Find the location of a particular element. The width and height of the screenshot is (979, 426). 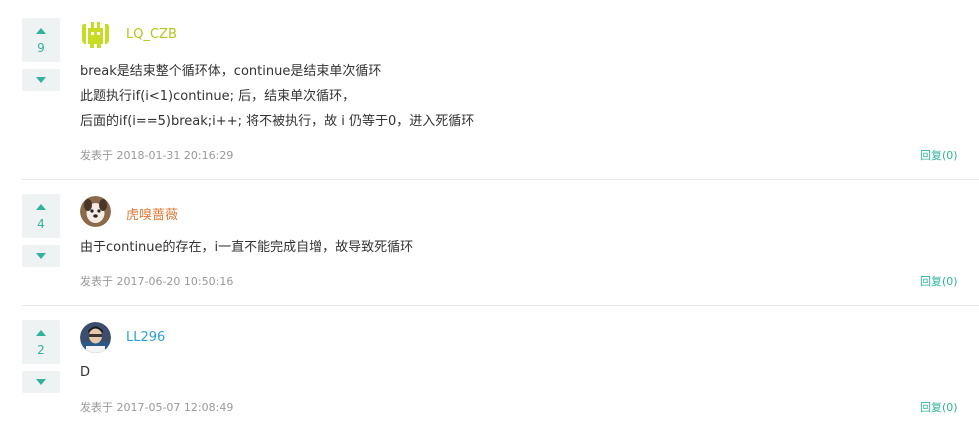

vote-widget: 2 is located at coordinates (41, 356).